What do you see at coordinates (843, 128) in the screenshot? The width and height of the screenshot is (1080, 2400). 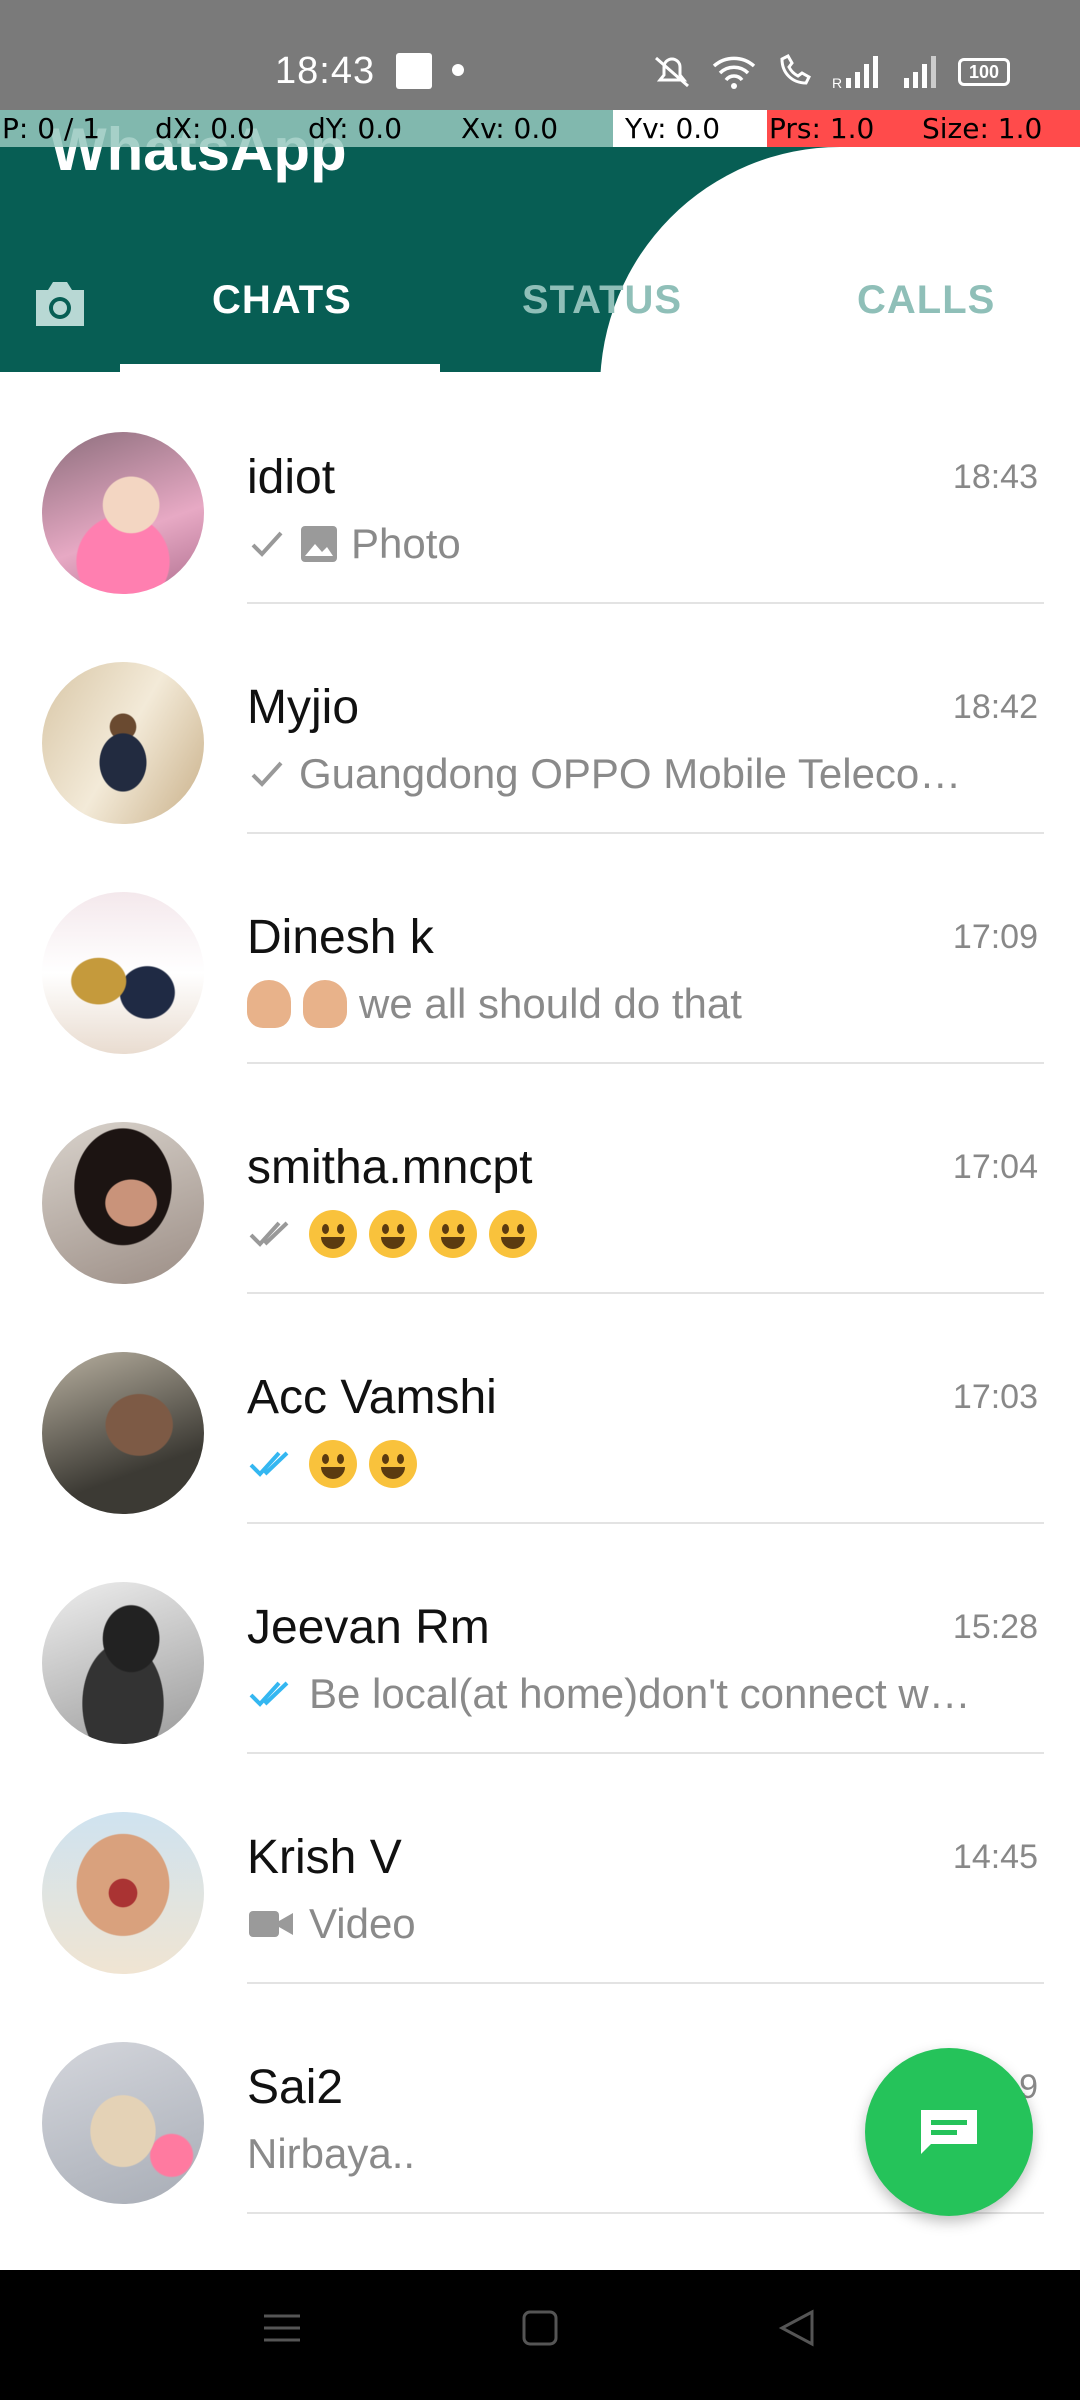 I see `debug-prs: Prs: 1.0` at bounding box center [843, 128].